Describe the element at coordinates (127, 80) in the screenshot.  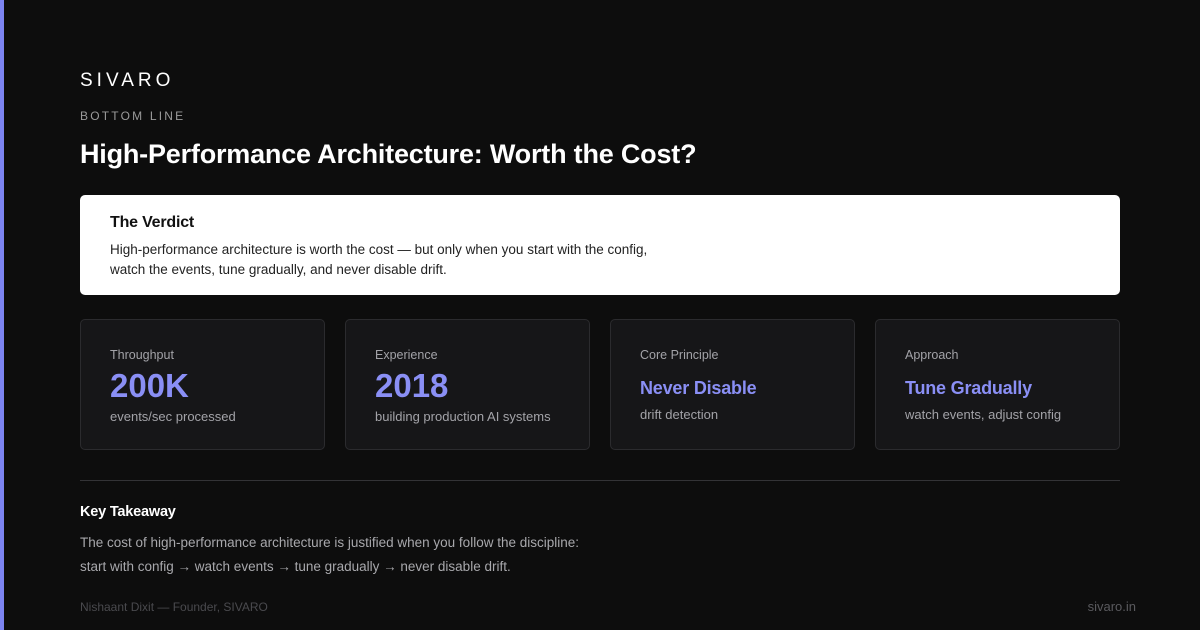
I see `brand-logo: SIVARO` at that location.